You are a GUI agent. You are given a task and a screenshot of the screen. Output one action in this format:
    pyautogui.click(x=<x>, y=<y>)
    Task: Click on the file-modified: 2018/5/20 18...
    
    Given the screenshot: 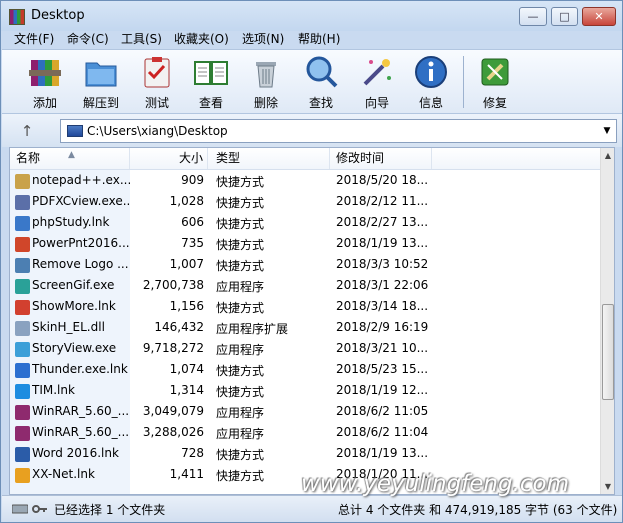 What is the action you would take?
    pyautogui.click(x=382, y=180)
    